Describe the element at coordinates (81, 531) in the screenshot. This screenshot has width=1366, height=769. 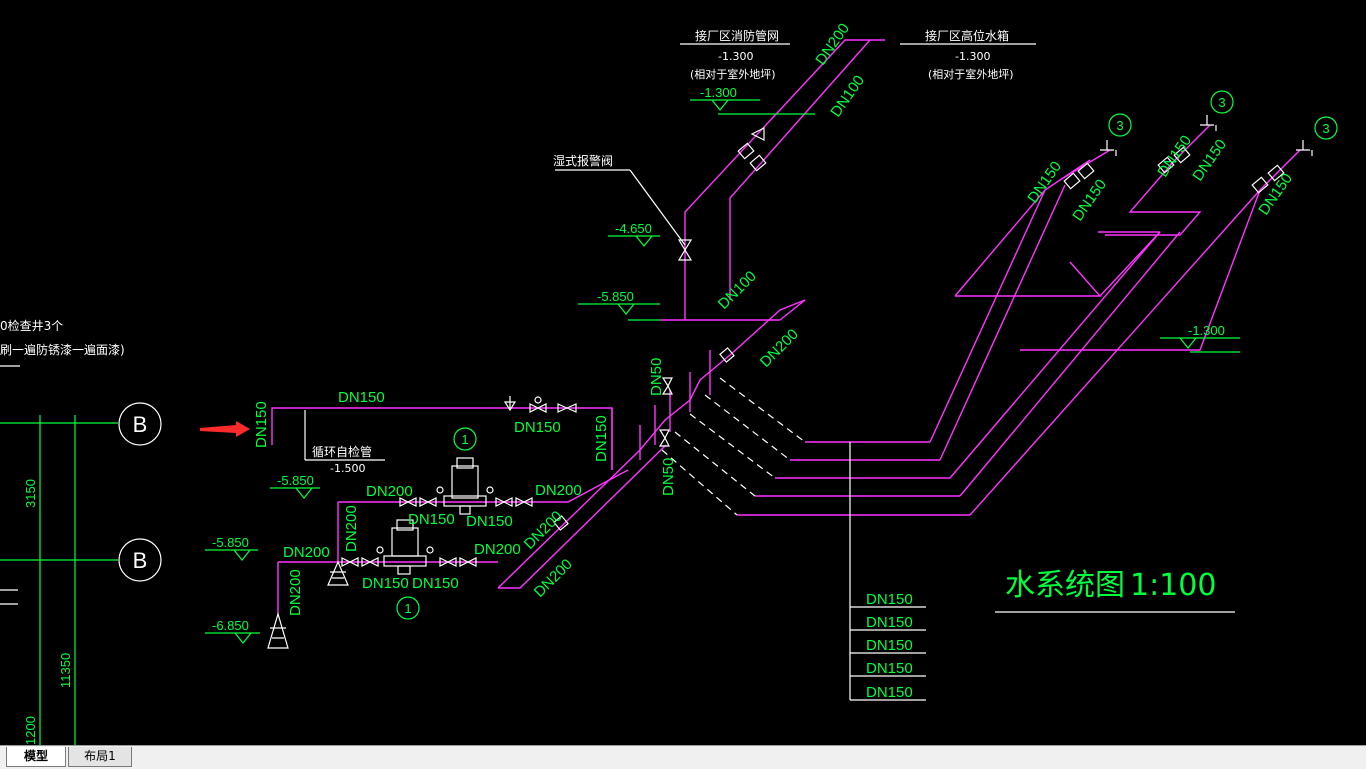
I see `left-grid: B B 3150 11350 1200 0检查井3个 刷一遍防锈漆一遍面漆)` at that location.